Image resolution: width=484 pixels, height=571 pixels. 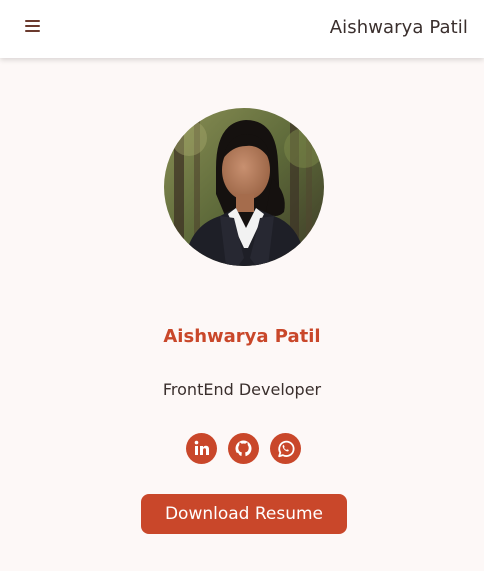 I want to click on social-links, so click(x=244, y=448).